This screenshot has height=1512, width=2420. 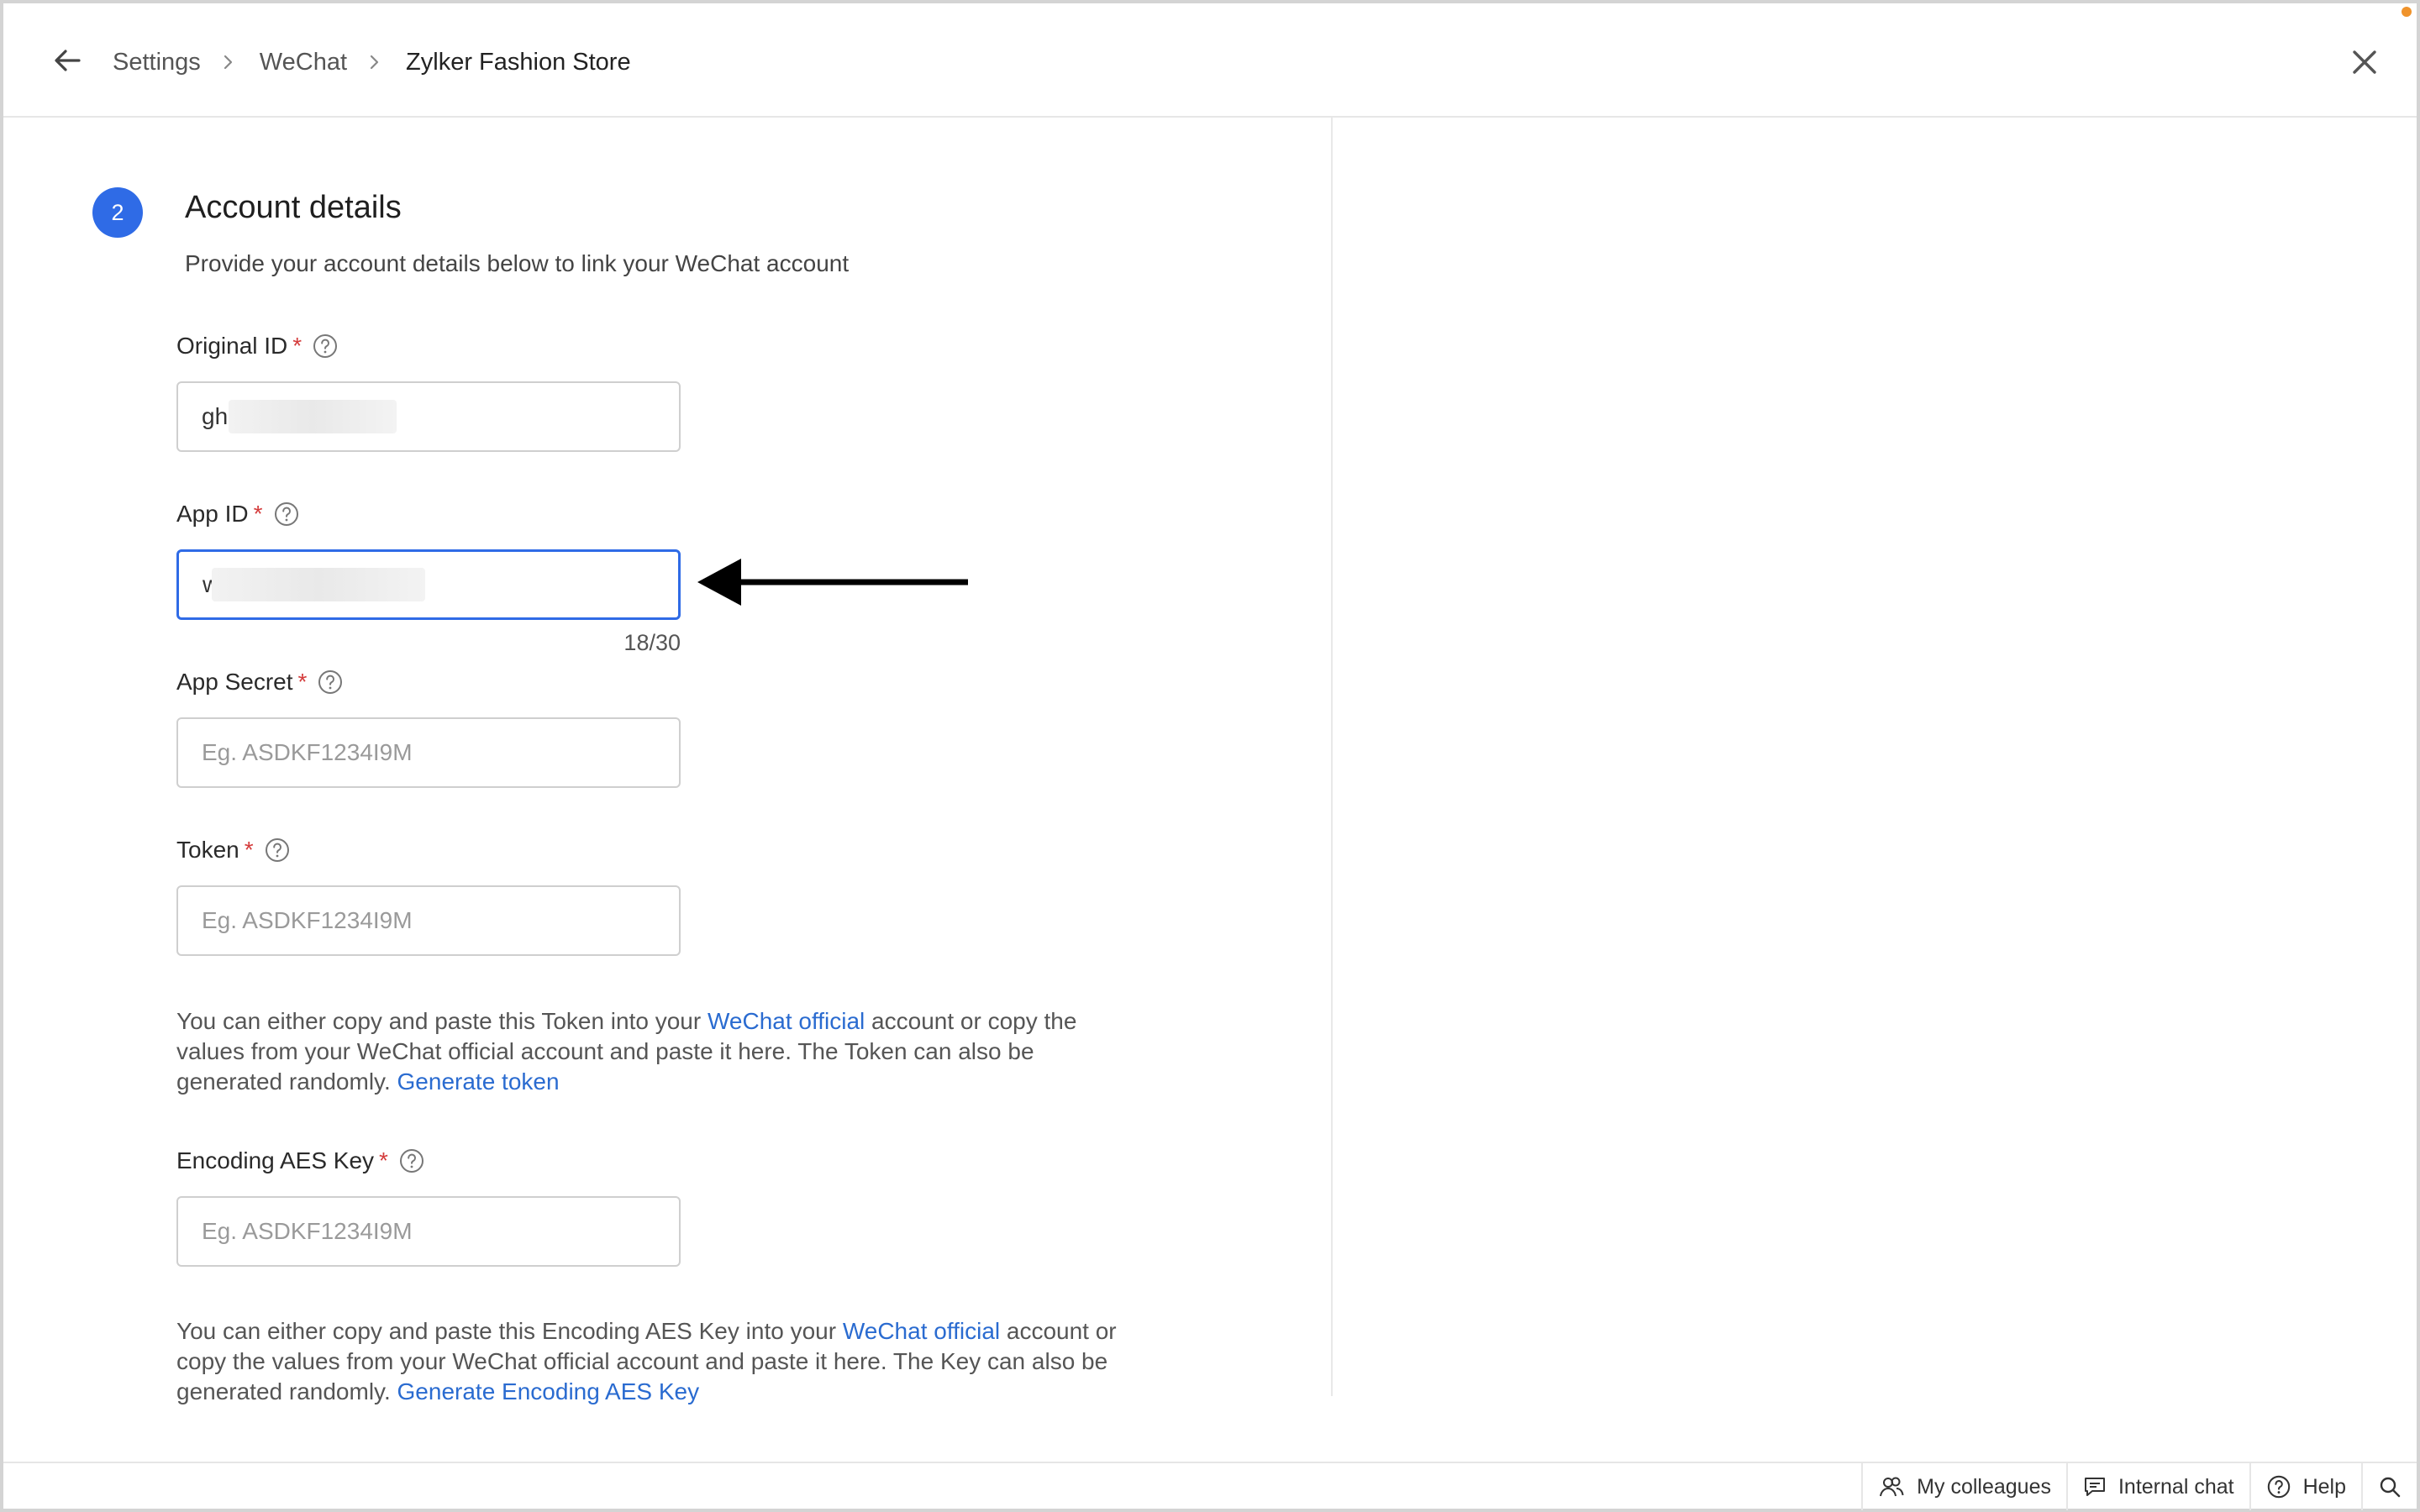 I want to click on close-icon, so click(x=2364, y=62).